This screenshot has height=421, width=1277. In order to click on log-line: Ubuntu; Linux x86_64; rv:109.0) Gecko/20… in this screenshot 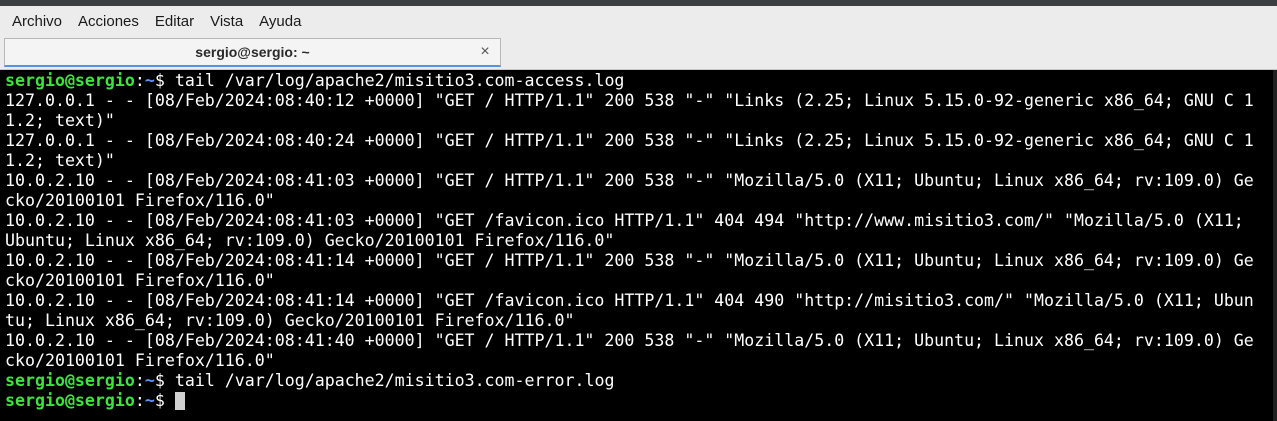, I will do `click(310, 240)`.